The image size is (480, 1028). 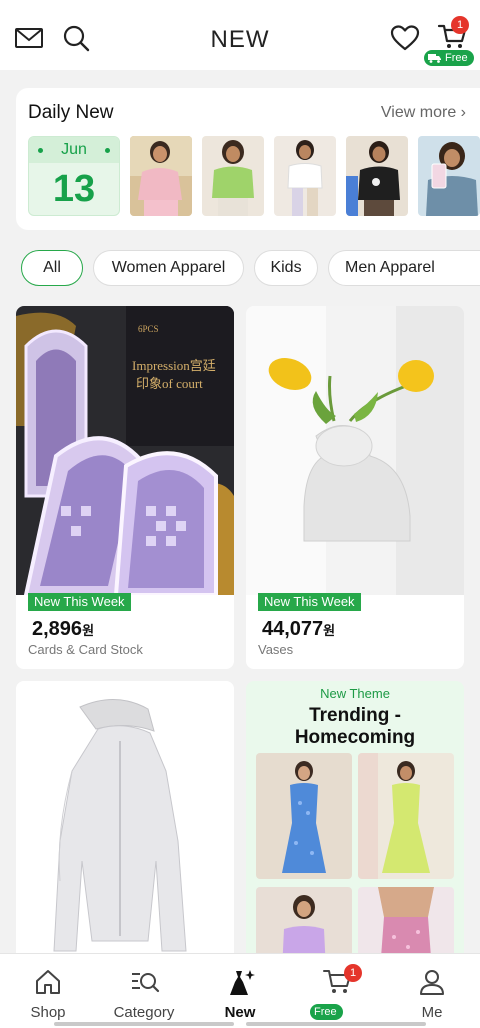 I want to click on filter-chip-kids: Kids, so click(x=286, y=268).